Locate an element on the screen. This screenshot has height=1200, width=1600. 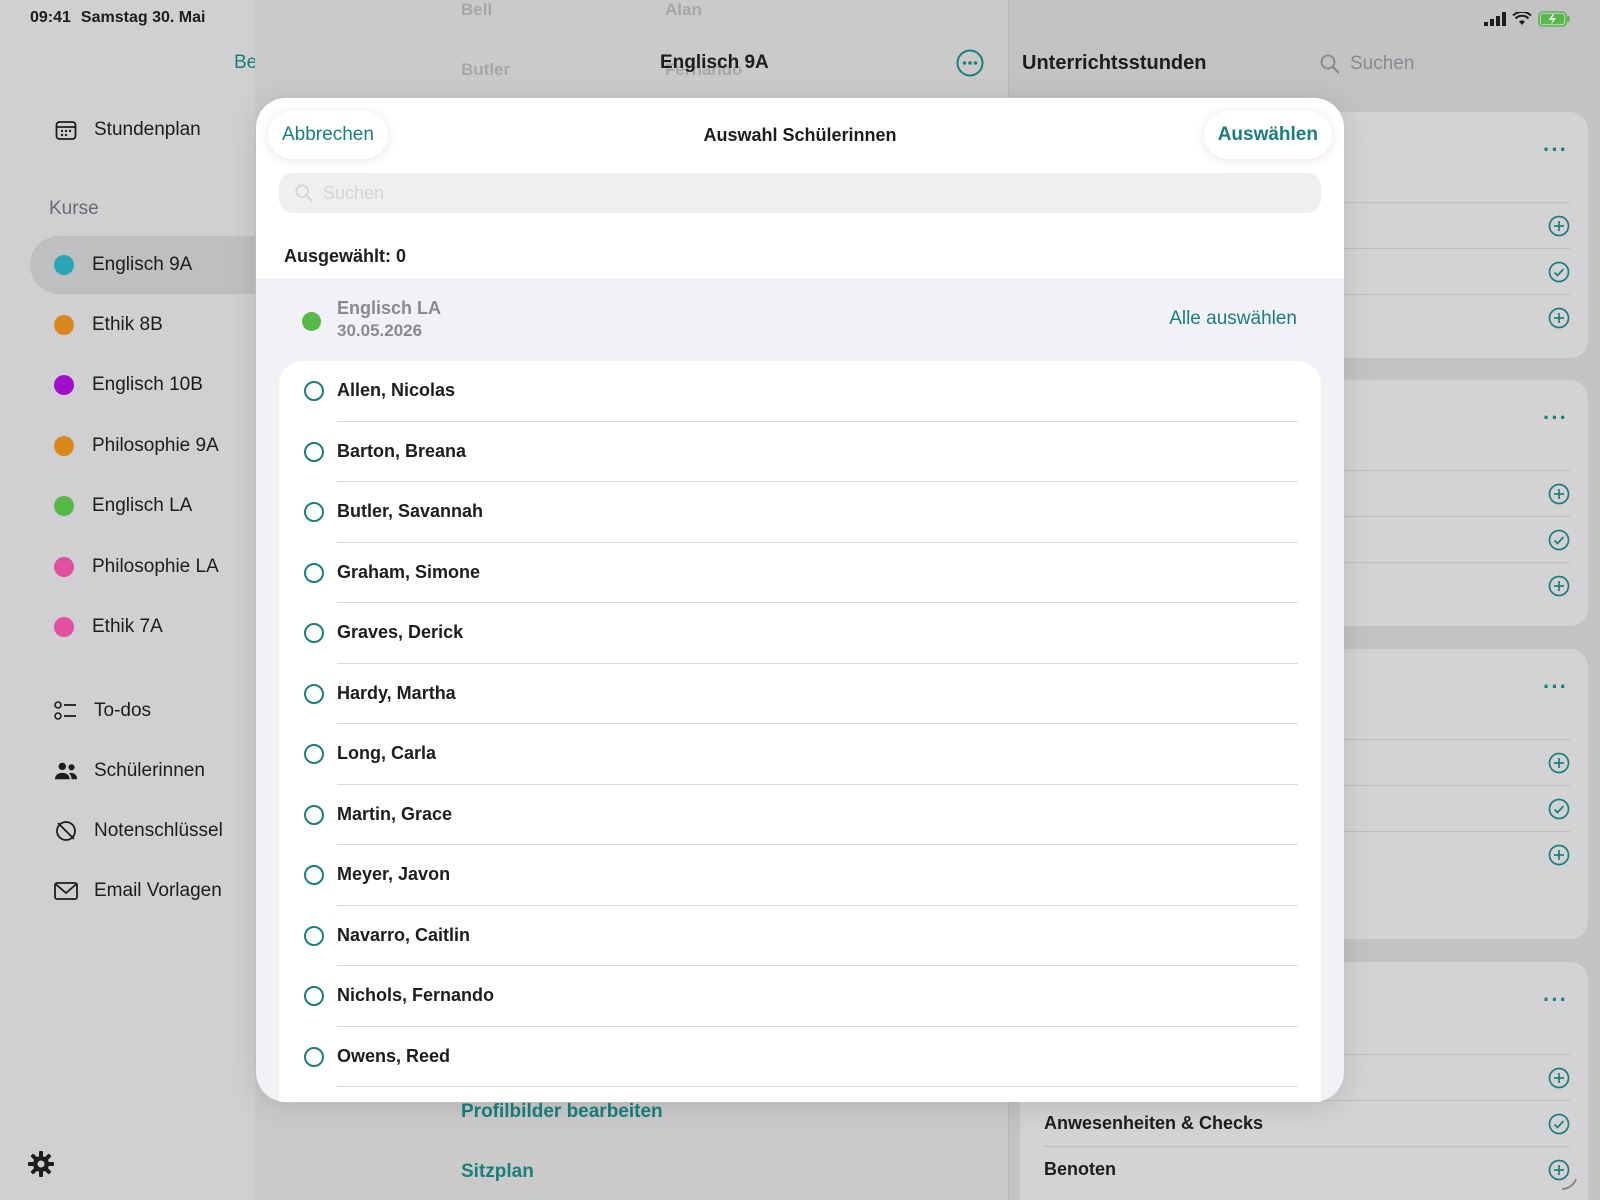
row-separator is located at coordinates (817, 1086).